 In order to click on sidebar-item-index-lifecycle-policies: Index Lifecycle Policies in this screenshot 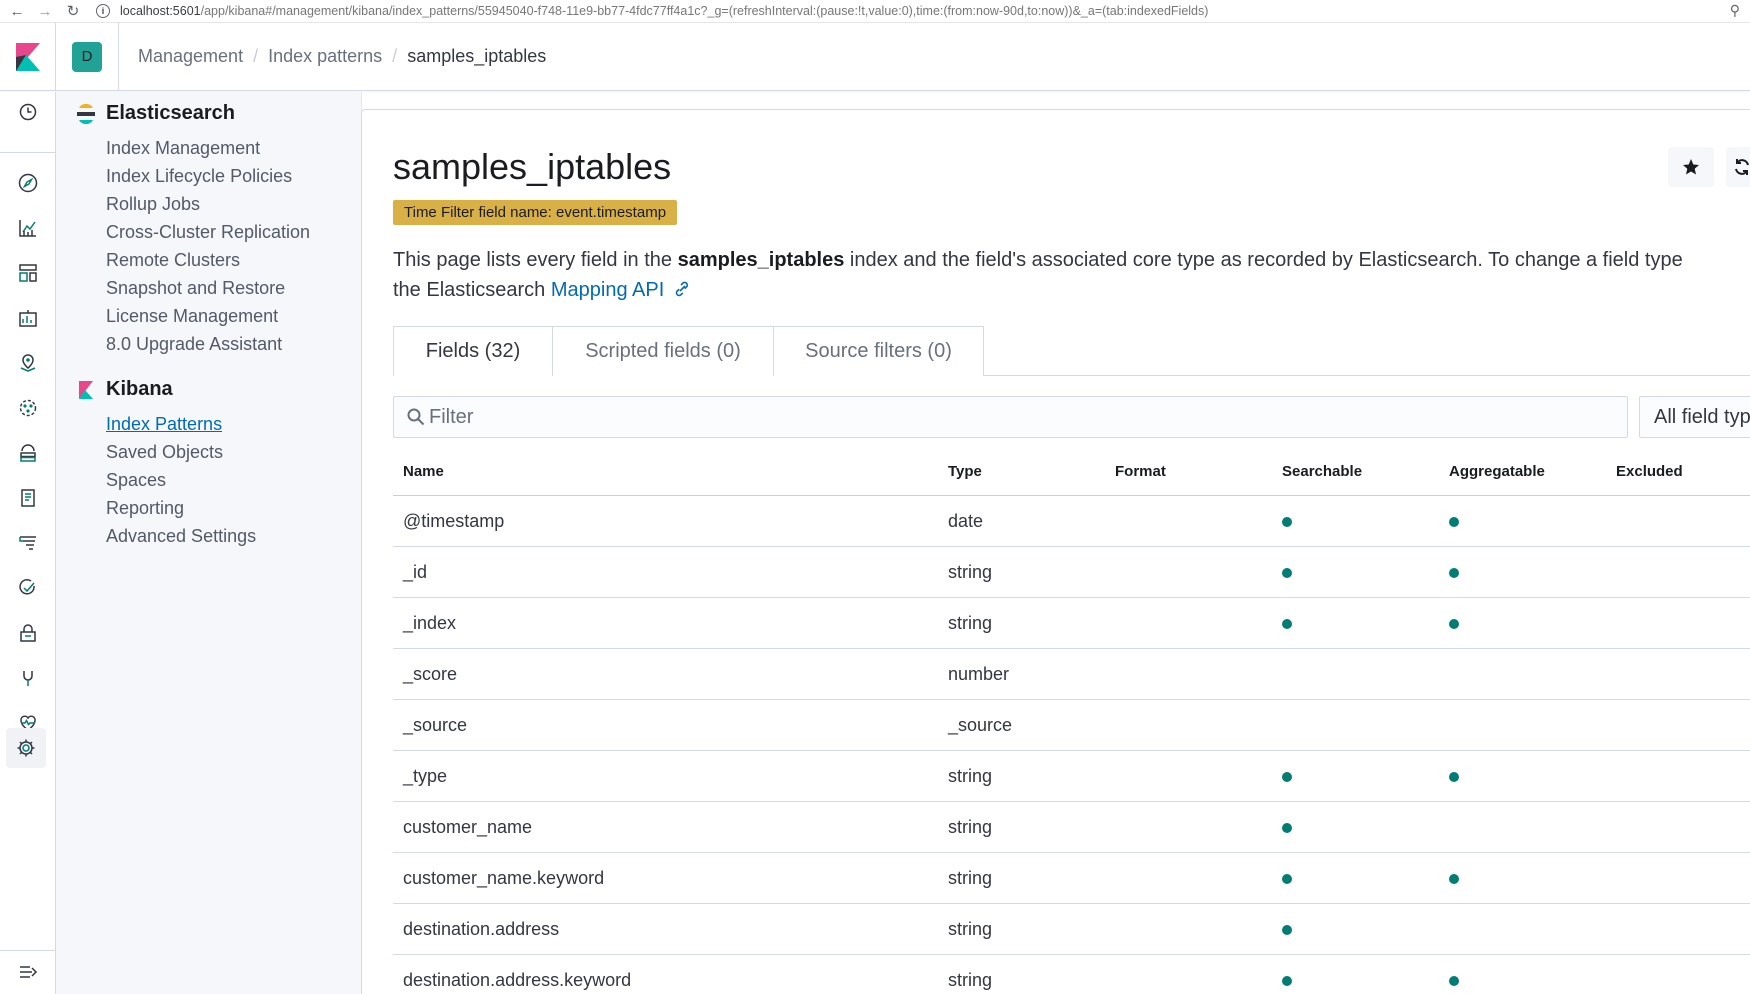, I will do `click(199, 176)`.